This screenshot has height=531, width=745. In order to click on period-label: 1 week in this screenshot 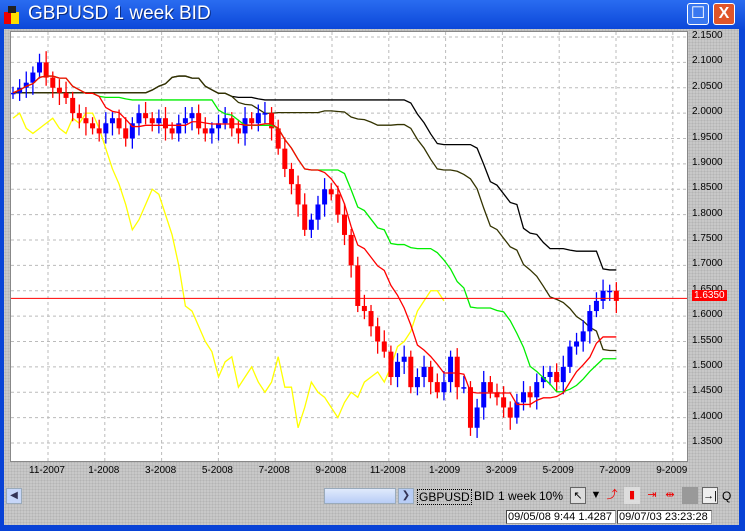, I will do `click(517, 496)`.